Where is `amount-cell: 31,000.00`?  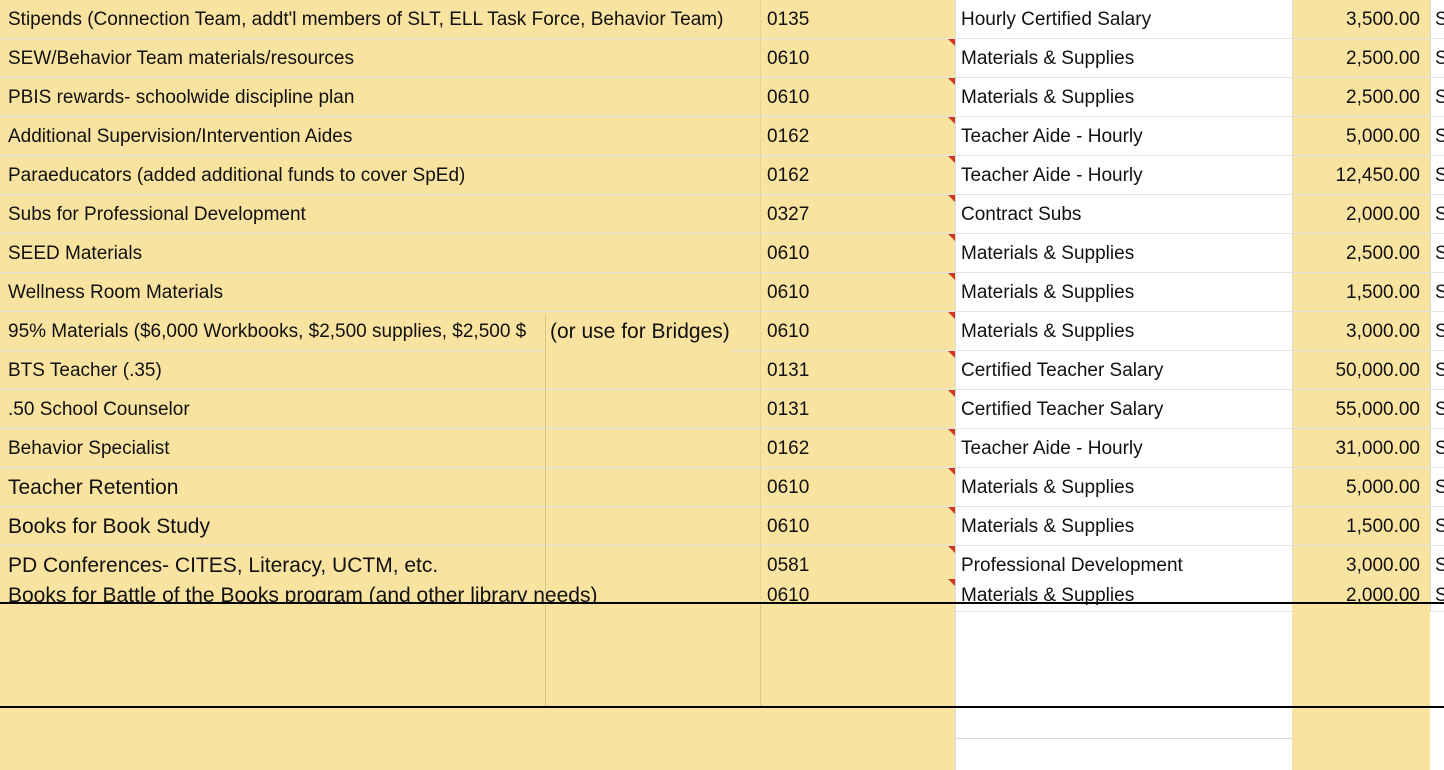 amount-cell: 31,000.00 is located at coordinates (1361, 448).